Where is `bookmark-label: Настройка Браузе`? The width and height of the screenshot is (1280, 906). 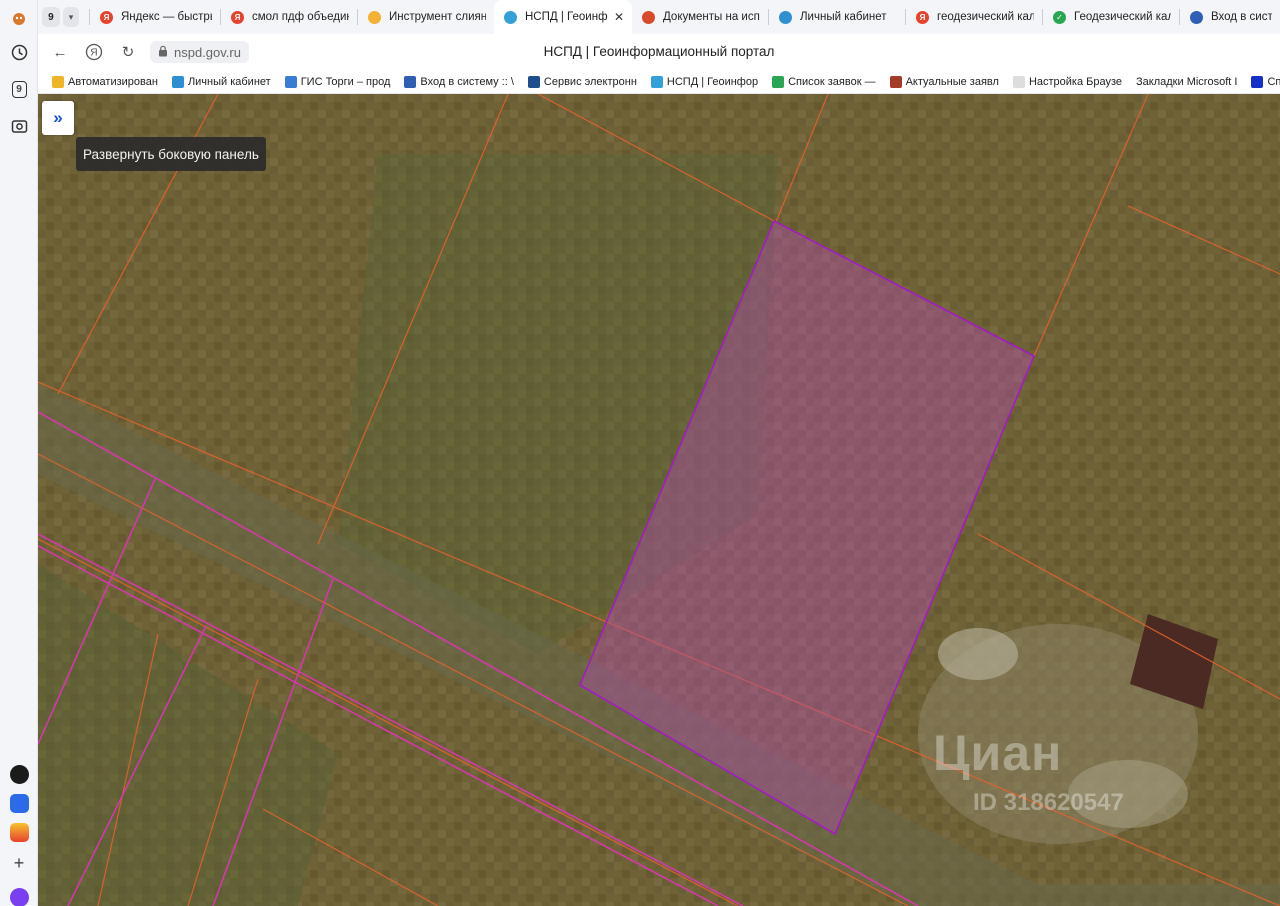
bookmark-label: Настройка Браузе is located at coordinates (1075, 81).